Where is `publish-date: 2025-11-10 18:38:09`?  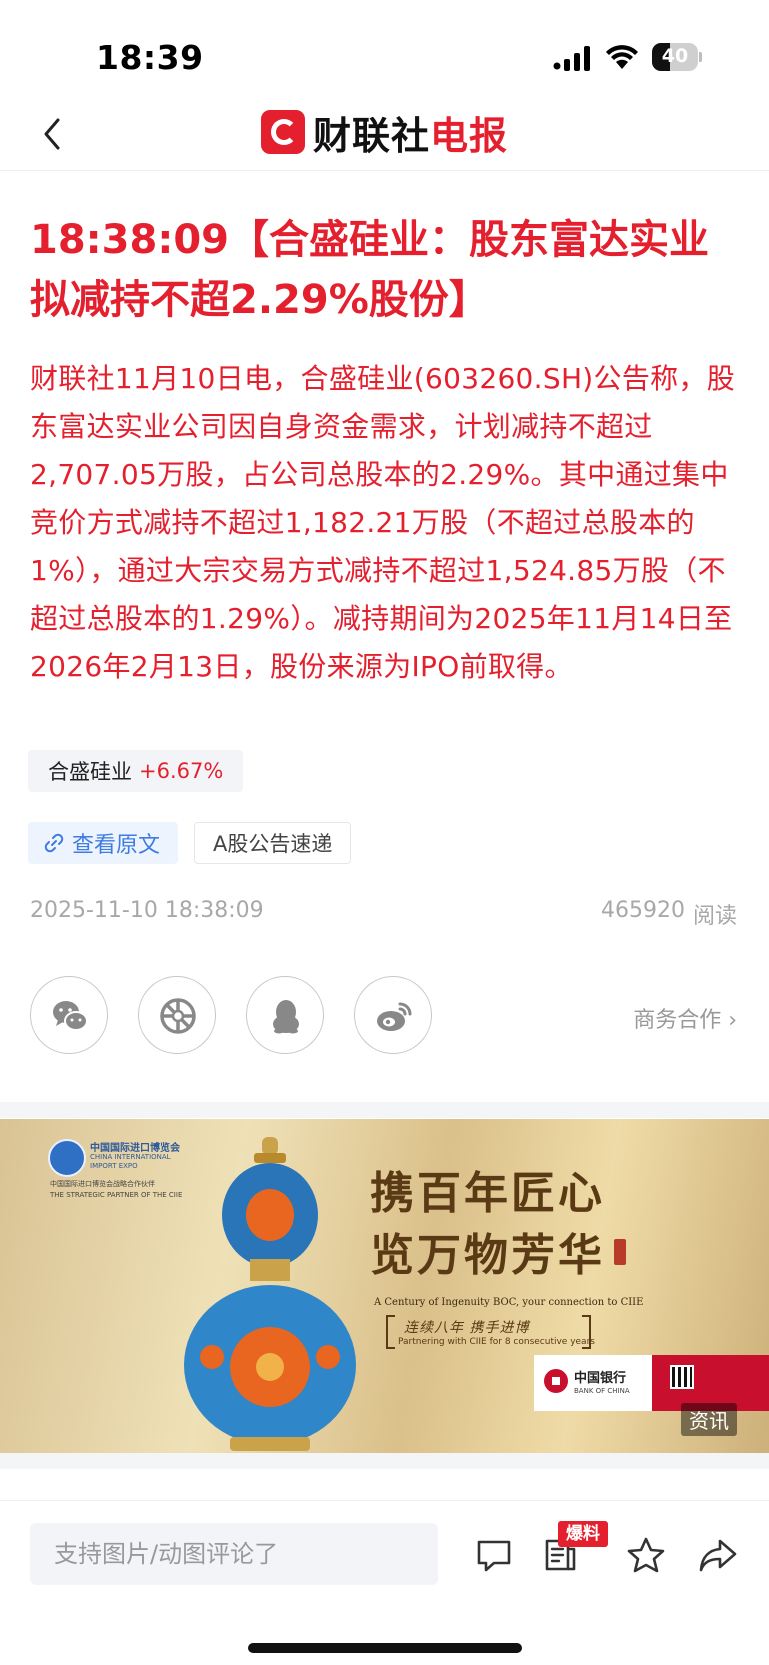 publish-date: 2025-11-10 18:38:09 is located at coordinates (147, 910).